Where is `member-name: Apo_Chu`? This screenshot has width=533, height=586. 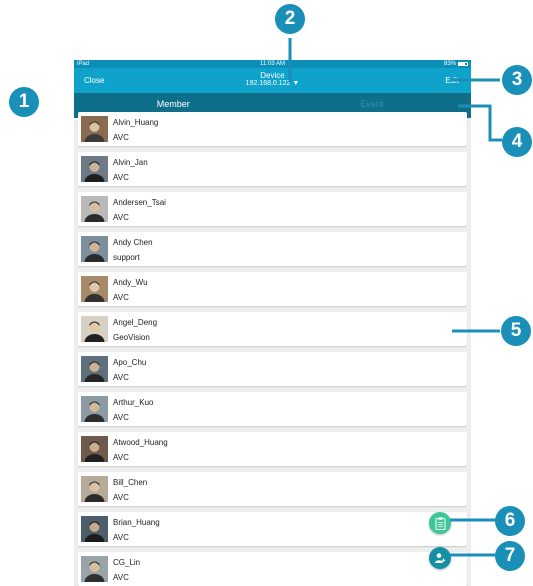 member-name: Apo_Chu is located at coordinates (130, 362).